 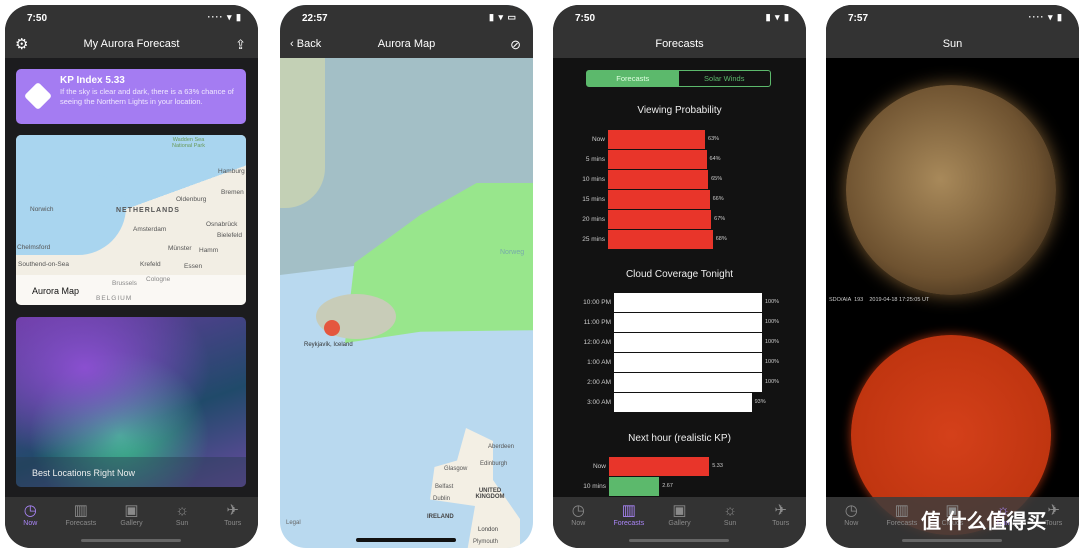 What do you see at coordinates (38, 96) in the screenshot?
I see `dice-icon` at bounding box center [38, 96].